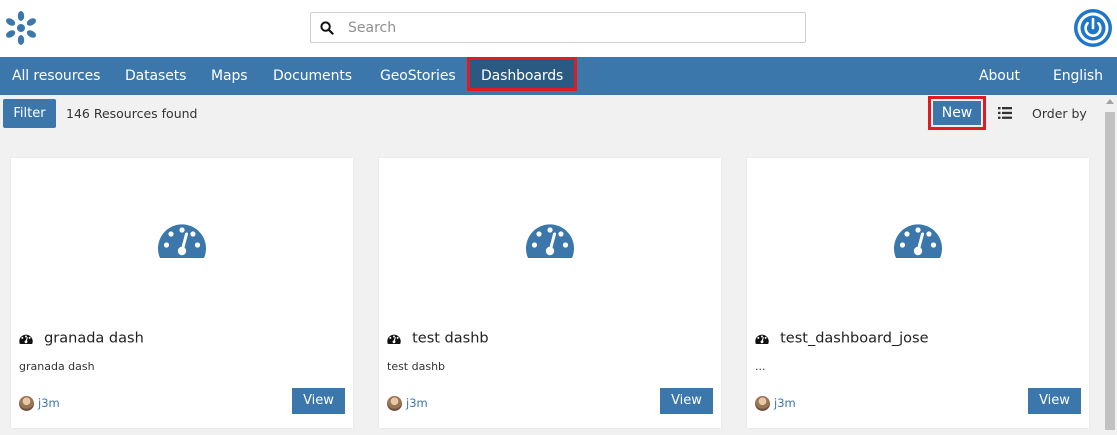 The width and height of the screenshot is (1117, 435). I want to click on search-icon, so click(327, 28).